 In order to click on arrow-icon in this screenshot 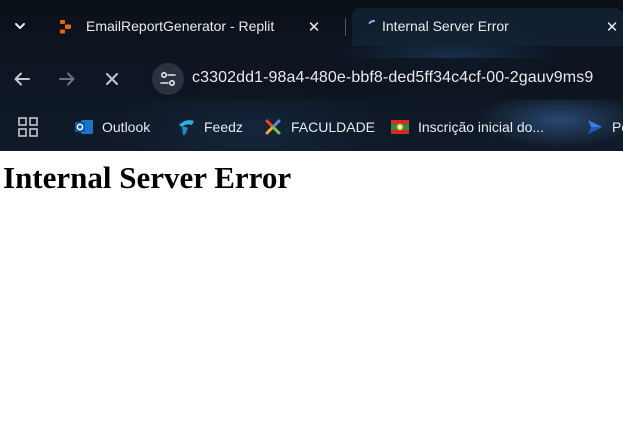, I will do `click(594, 127)`.